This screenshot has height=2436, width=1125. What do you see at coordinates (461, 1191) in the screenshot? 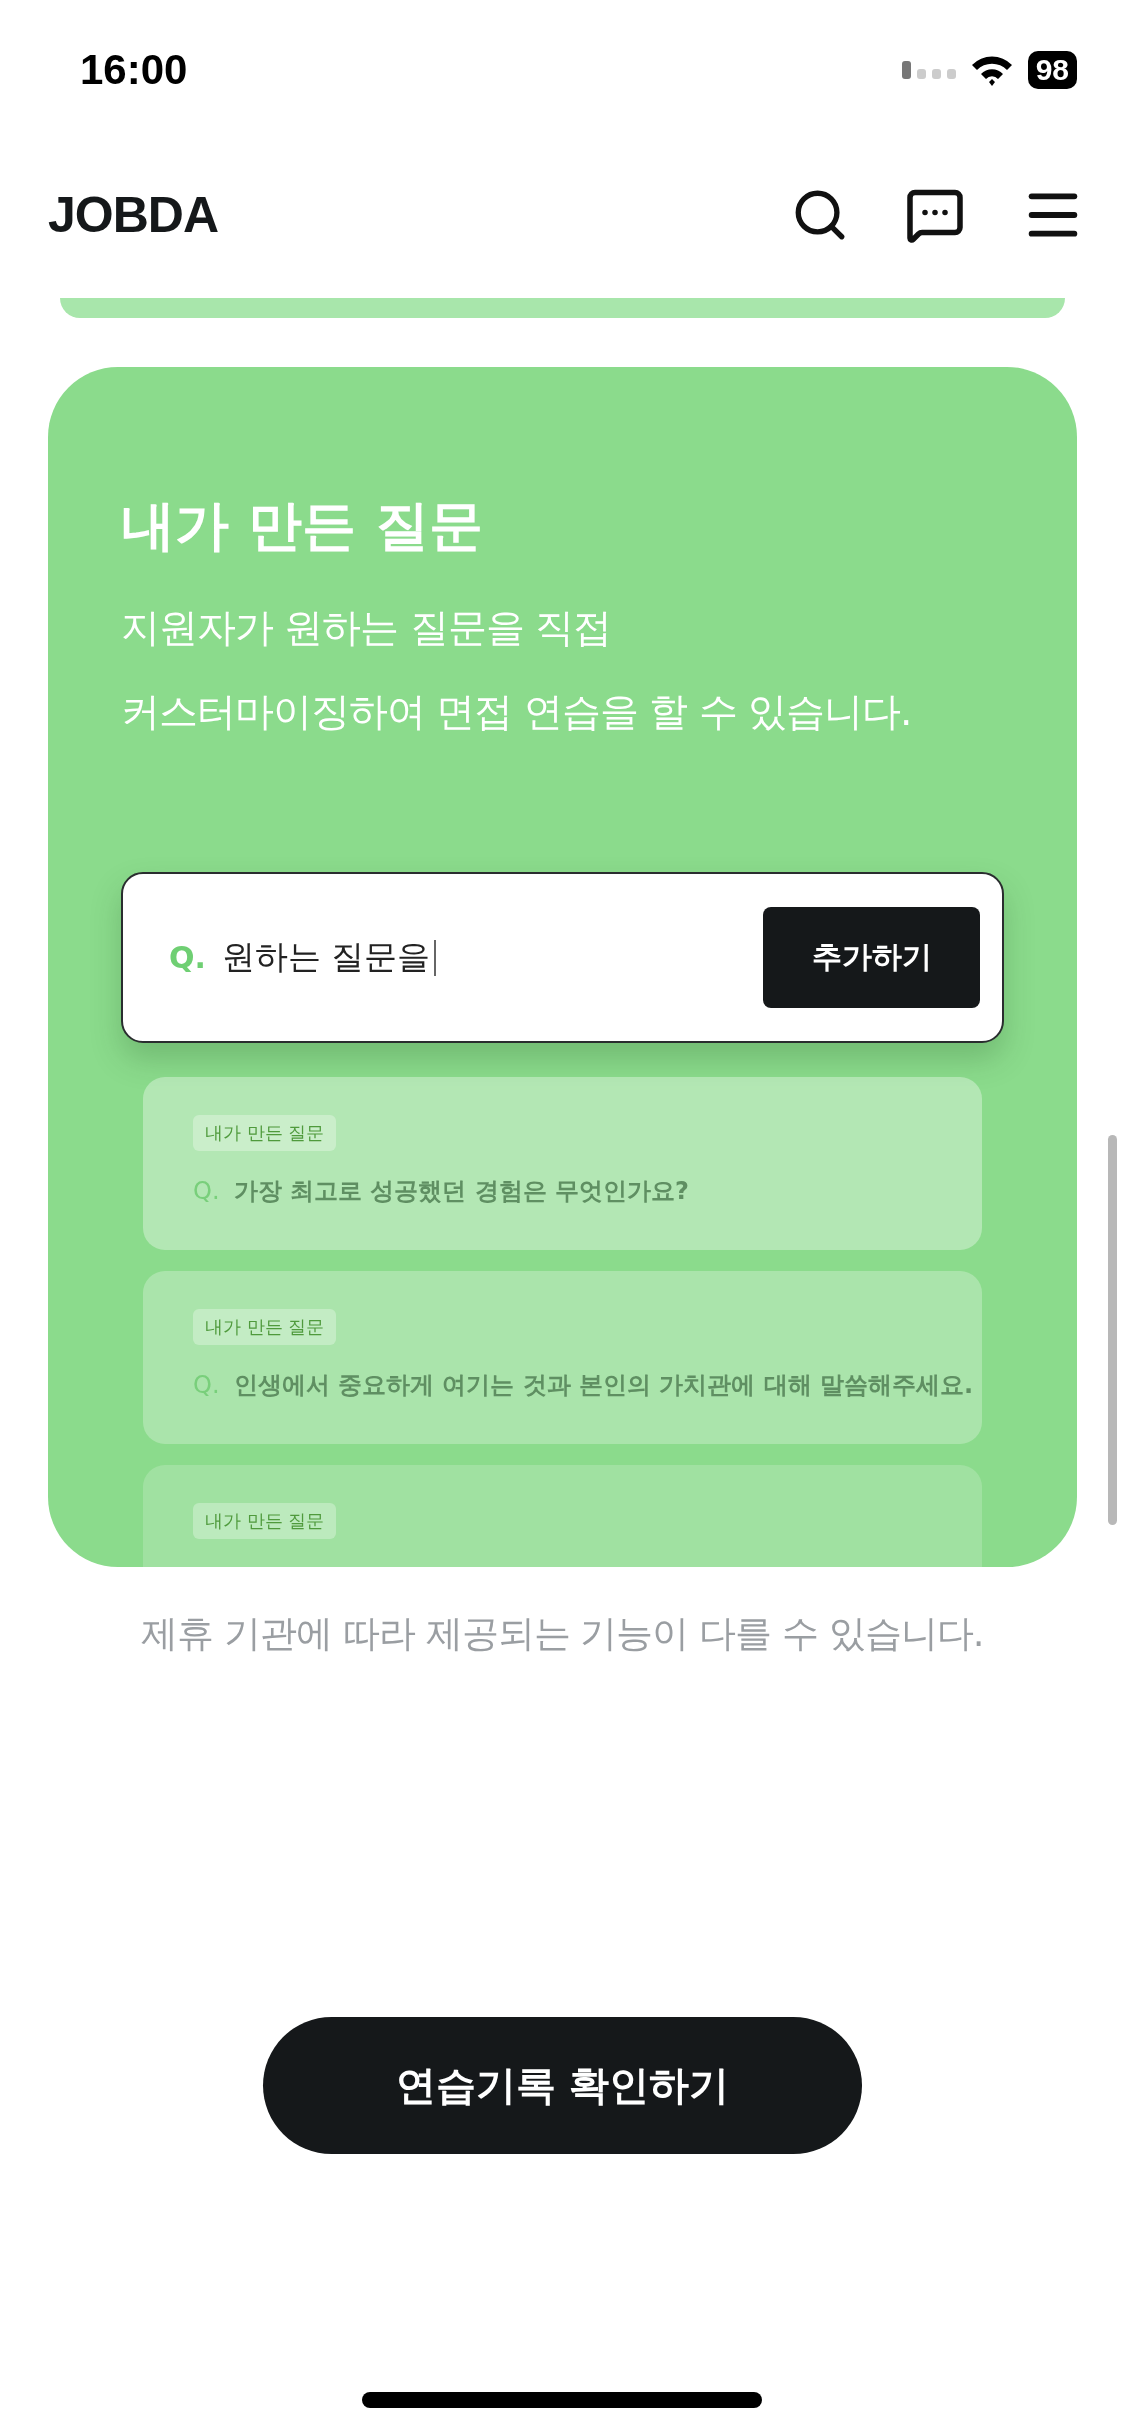
I see `question-text: 가장 최고로 성공했던 경험은 무엇인가요?` at bounding box center [461, 1191].